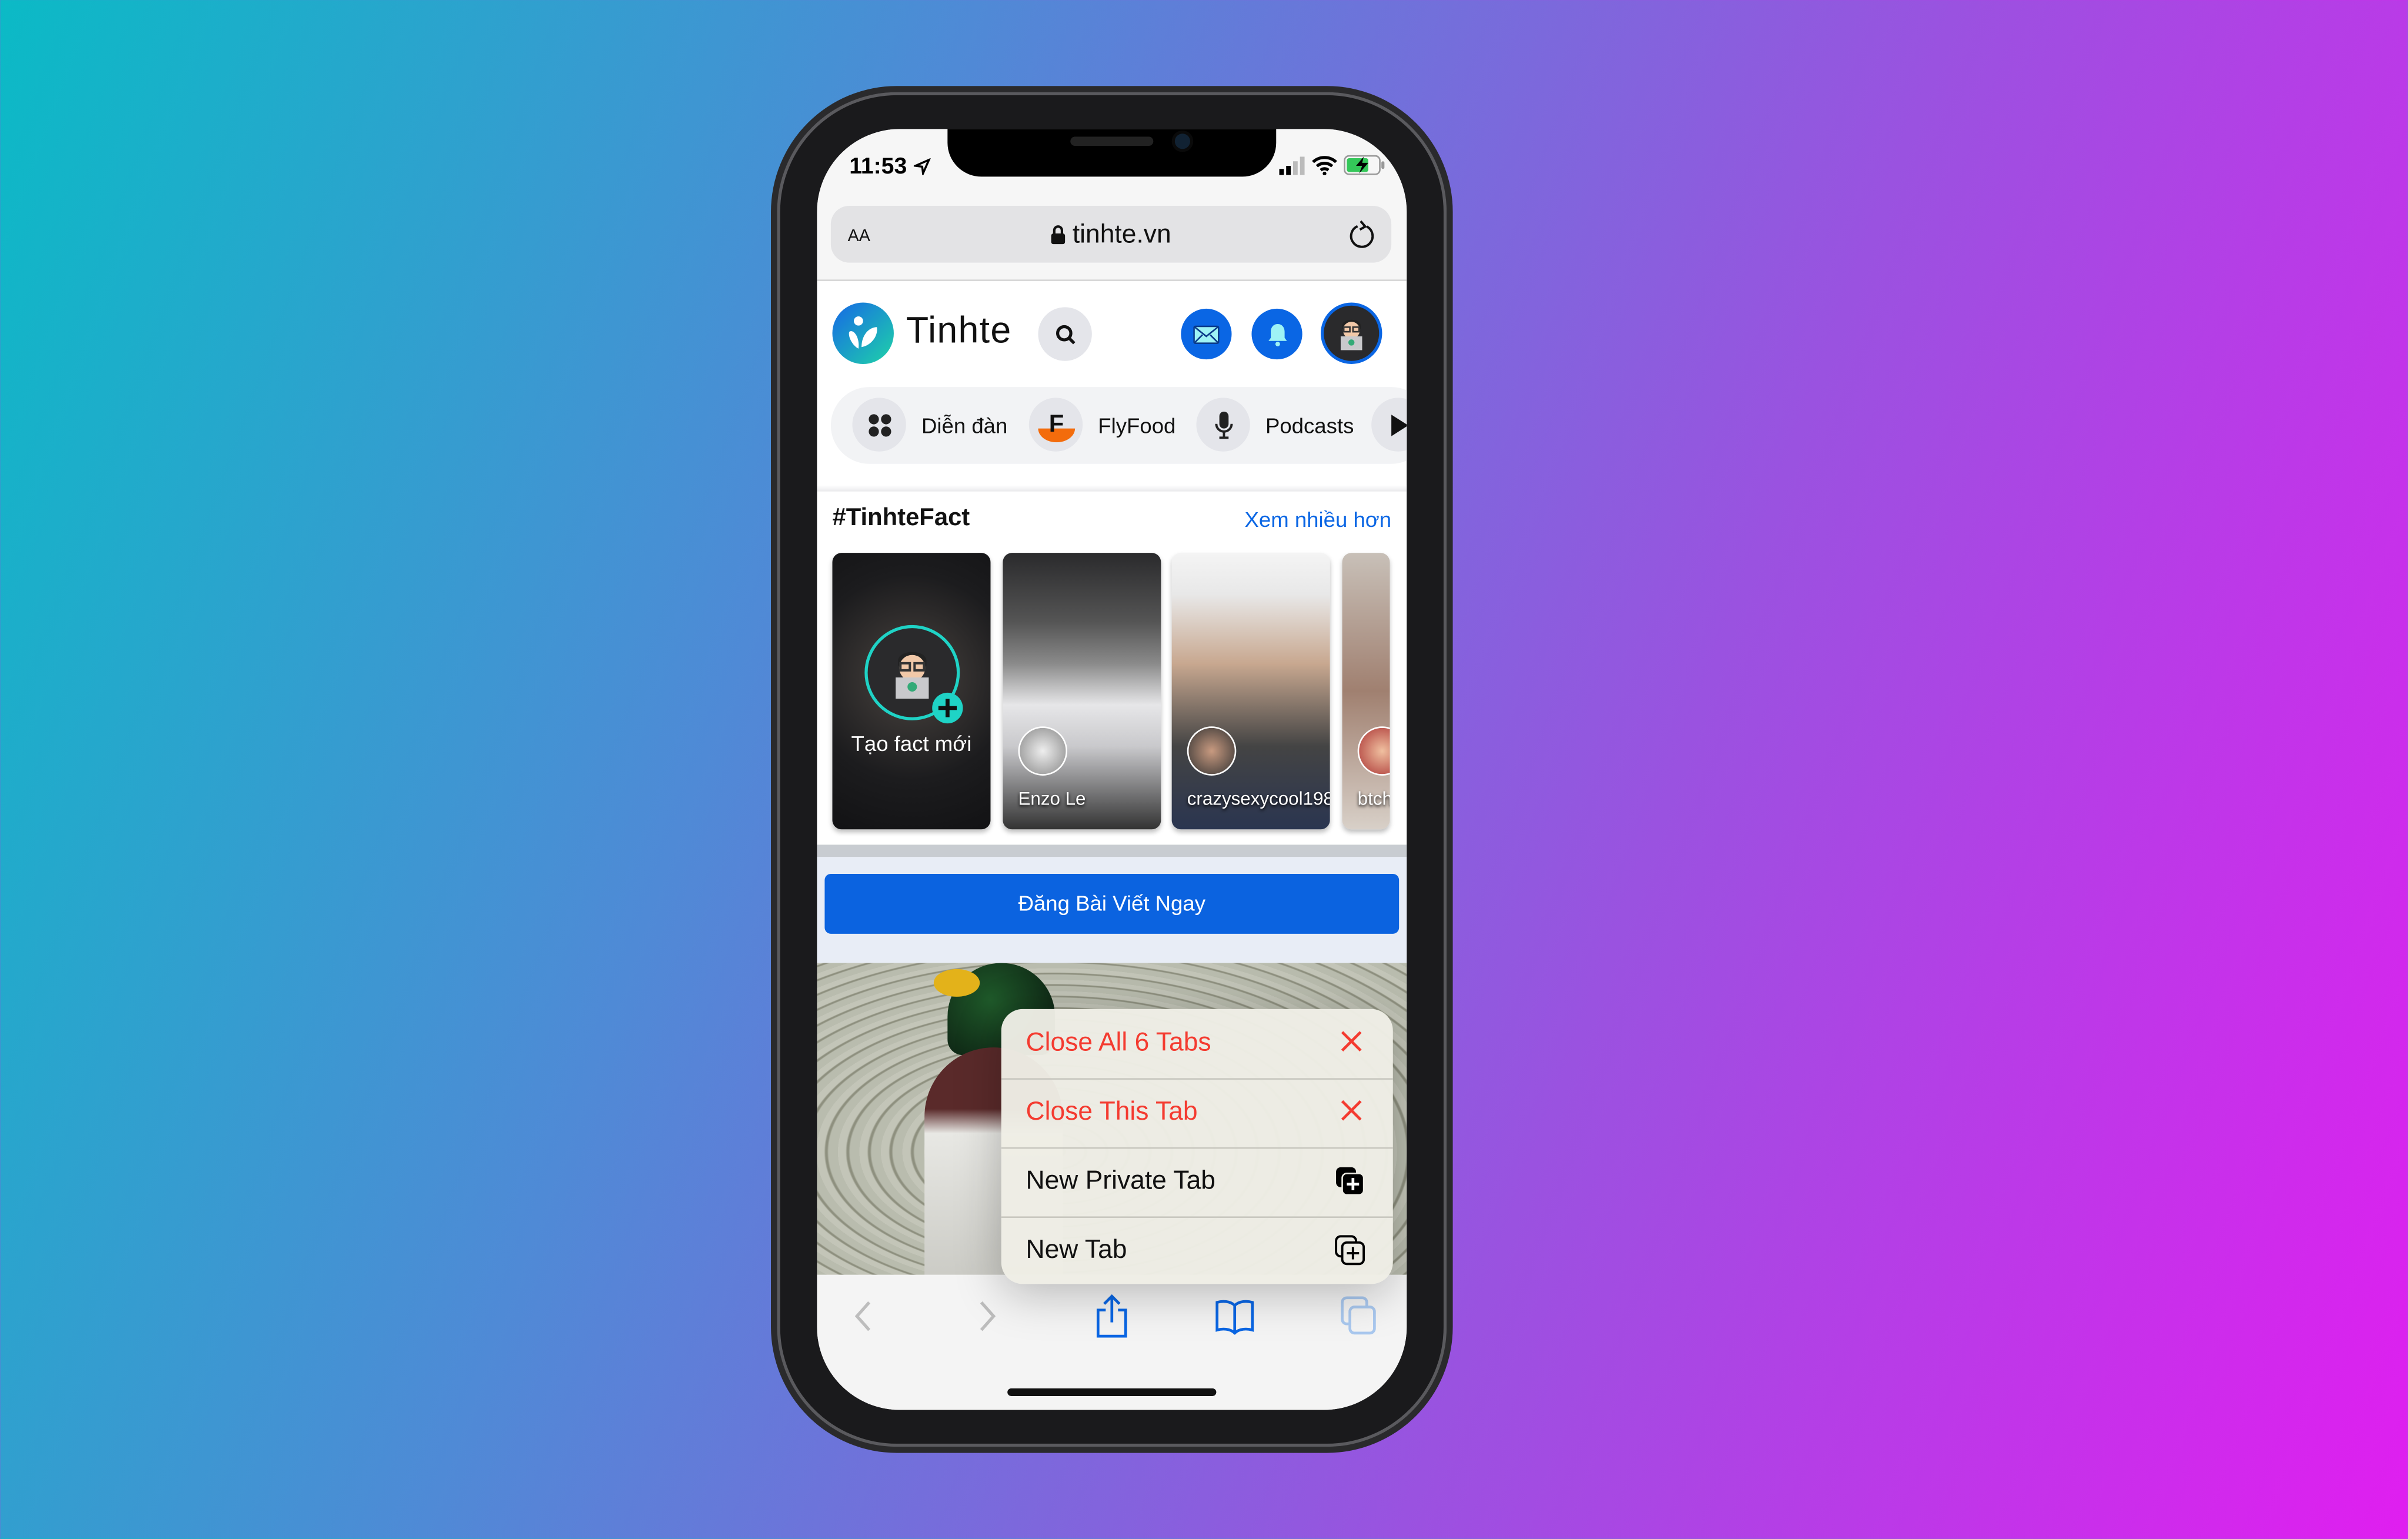 The width and height of the screenshot is (2408, 1539). What do you see at coordinates (1197, 1113) in the screenshot?
I see `menu-item-close-this-tab: Close This Tab` at bounding box center [1197, 1113].